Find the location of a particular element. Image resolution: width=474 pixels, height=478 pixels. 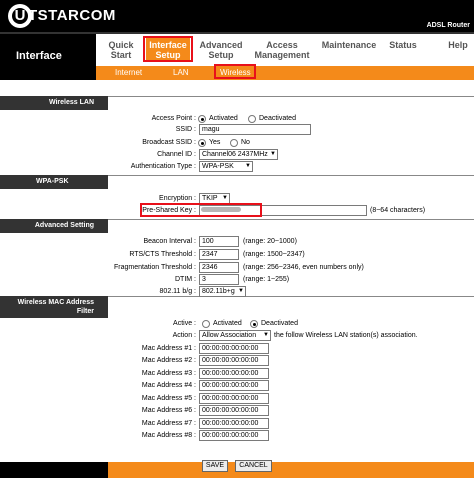

nav-label: Advanced is located at coordinates (221, 45).